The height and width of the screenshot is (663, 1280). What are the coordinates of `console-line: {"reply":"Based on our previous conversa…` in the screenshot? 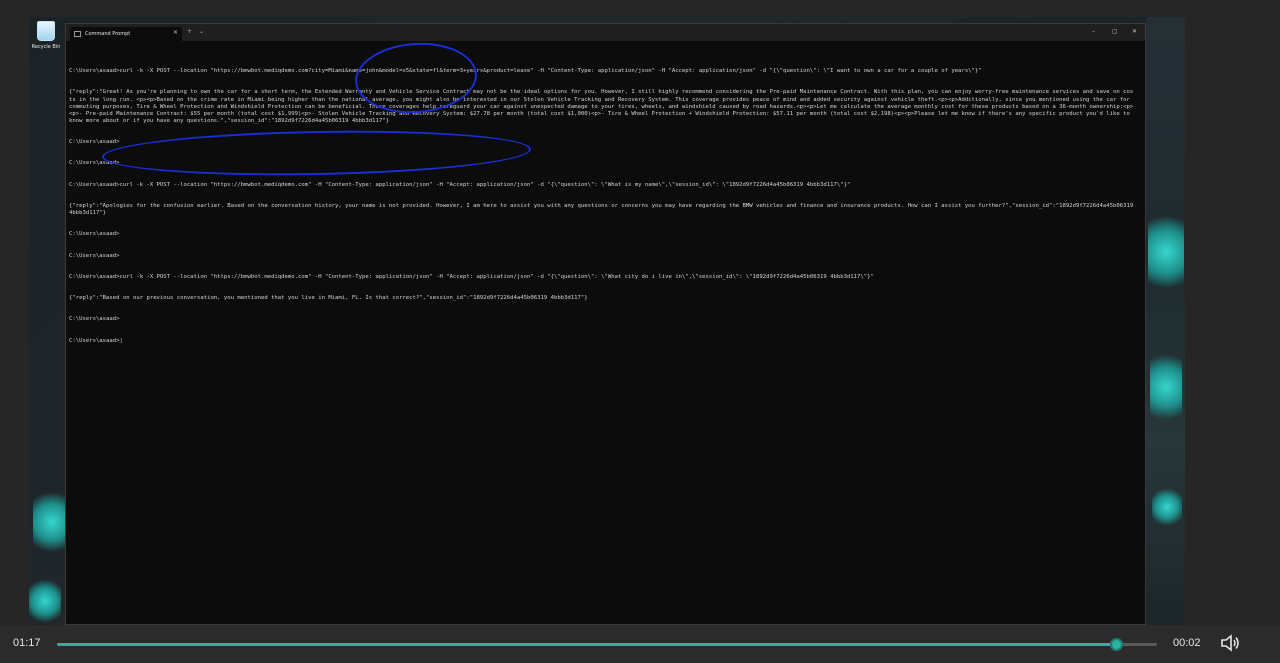 It's located at (328, 298).